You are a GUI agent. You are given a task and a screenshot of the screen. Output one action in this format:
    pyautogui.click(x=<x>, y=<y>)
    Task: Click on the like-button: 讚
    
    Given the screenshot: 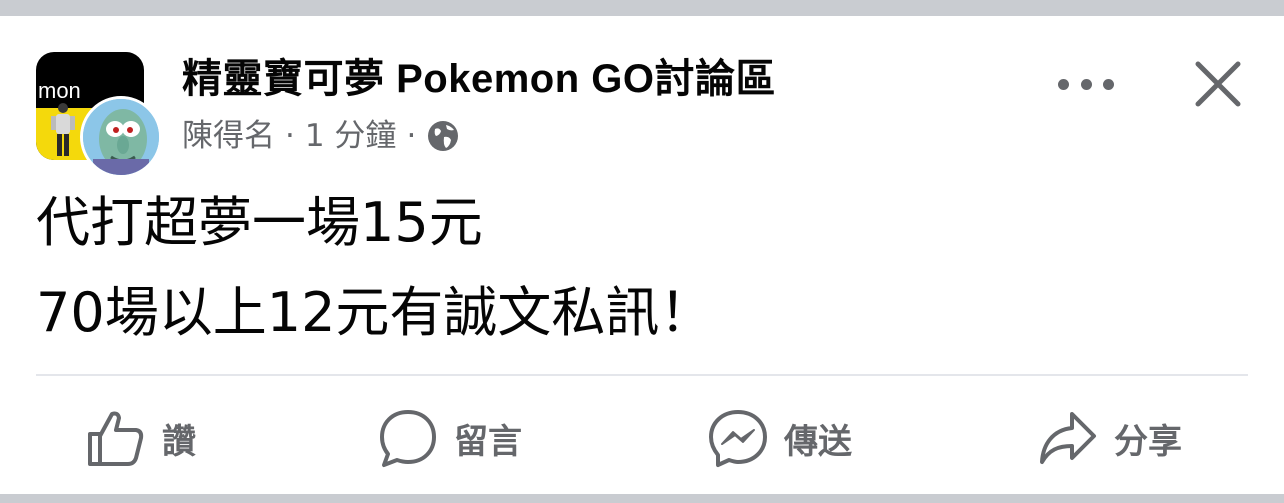 What is the action you would take?
    pyautogui.click(x=141, y=438)
    